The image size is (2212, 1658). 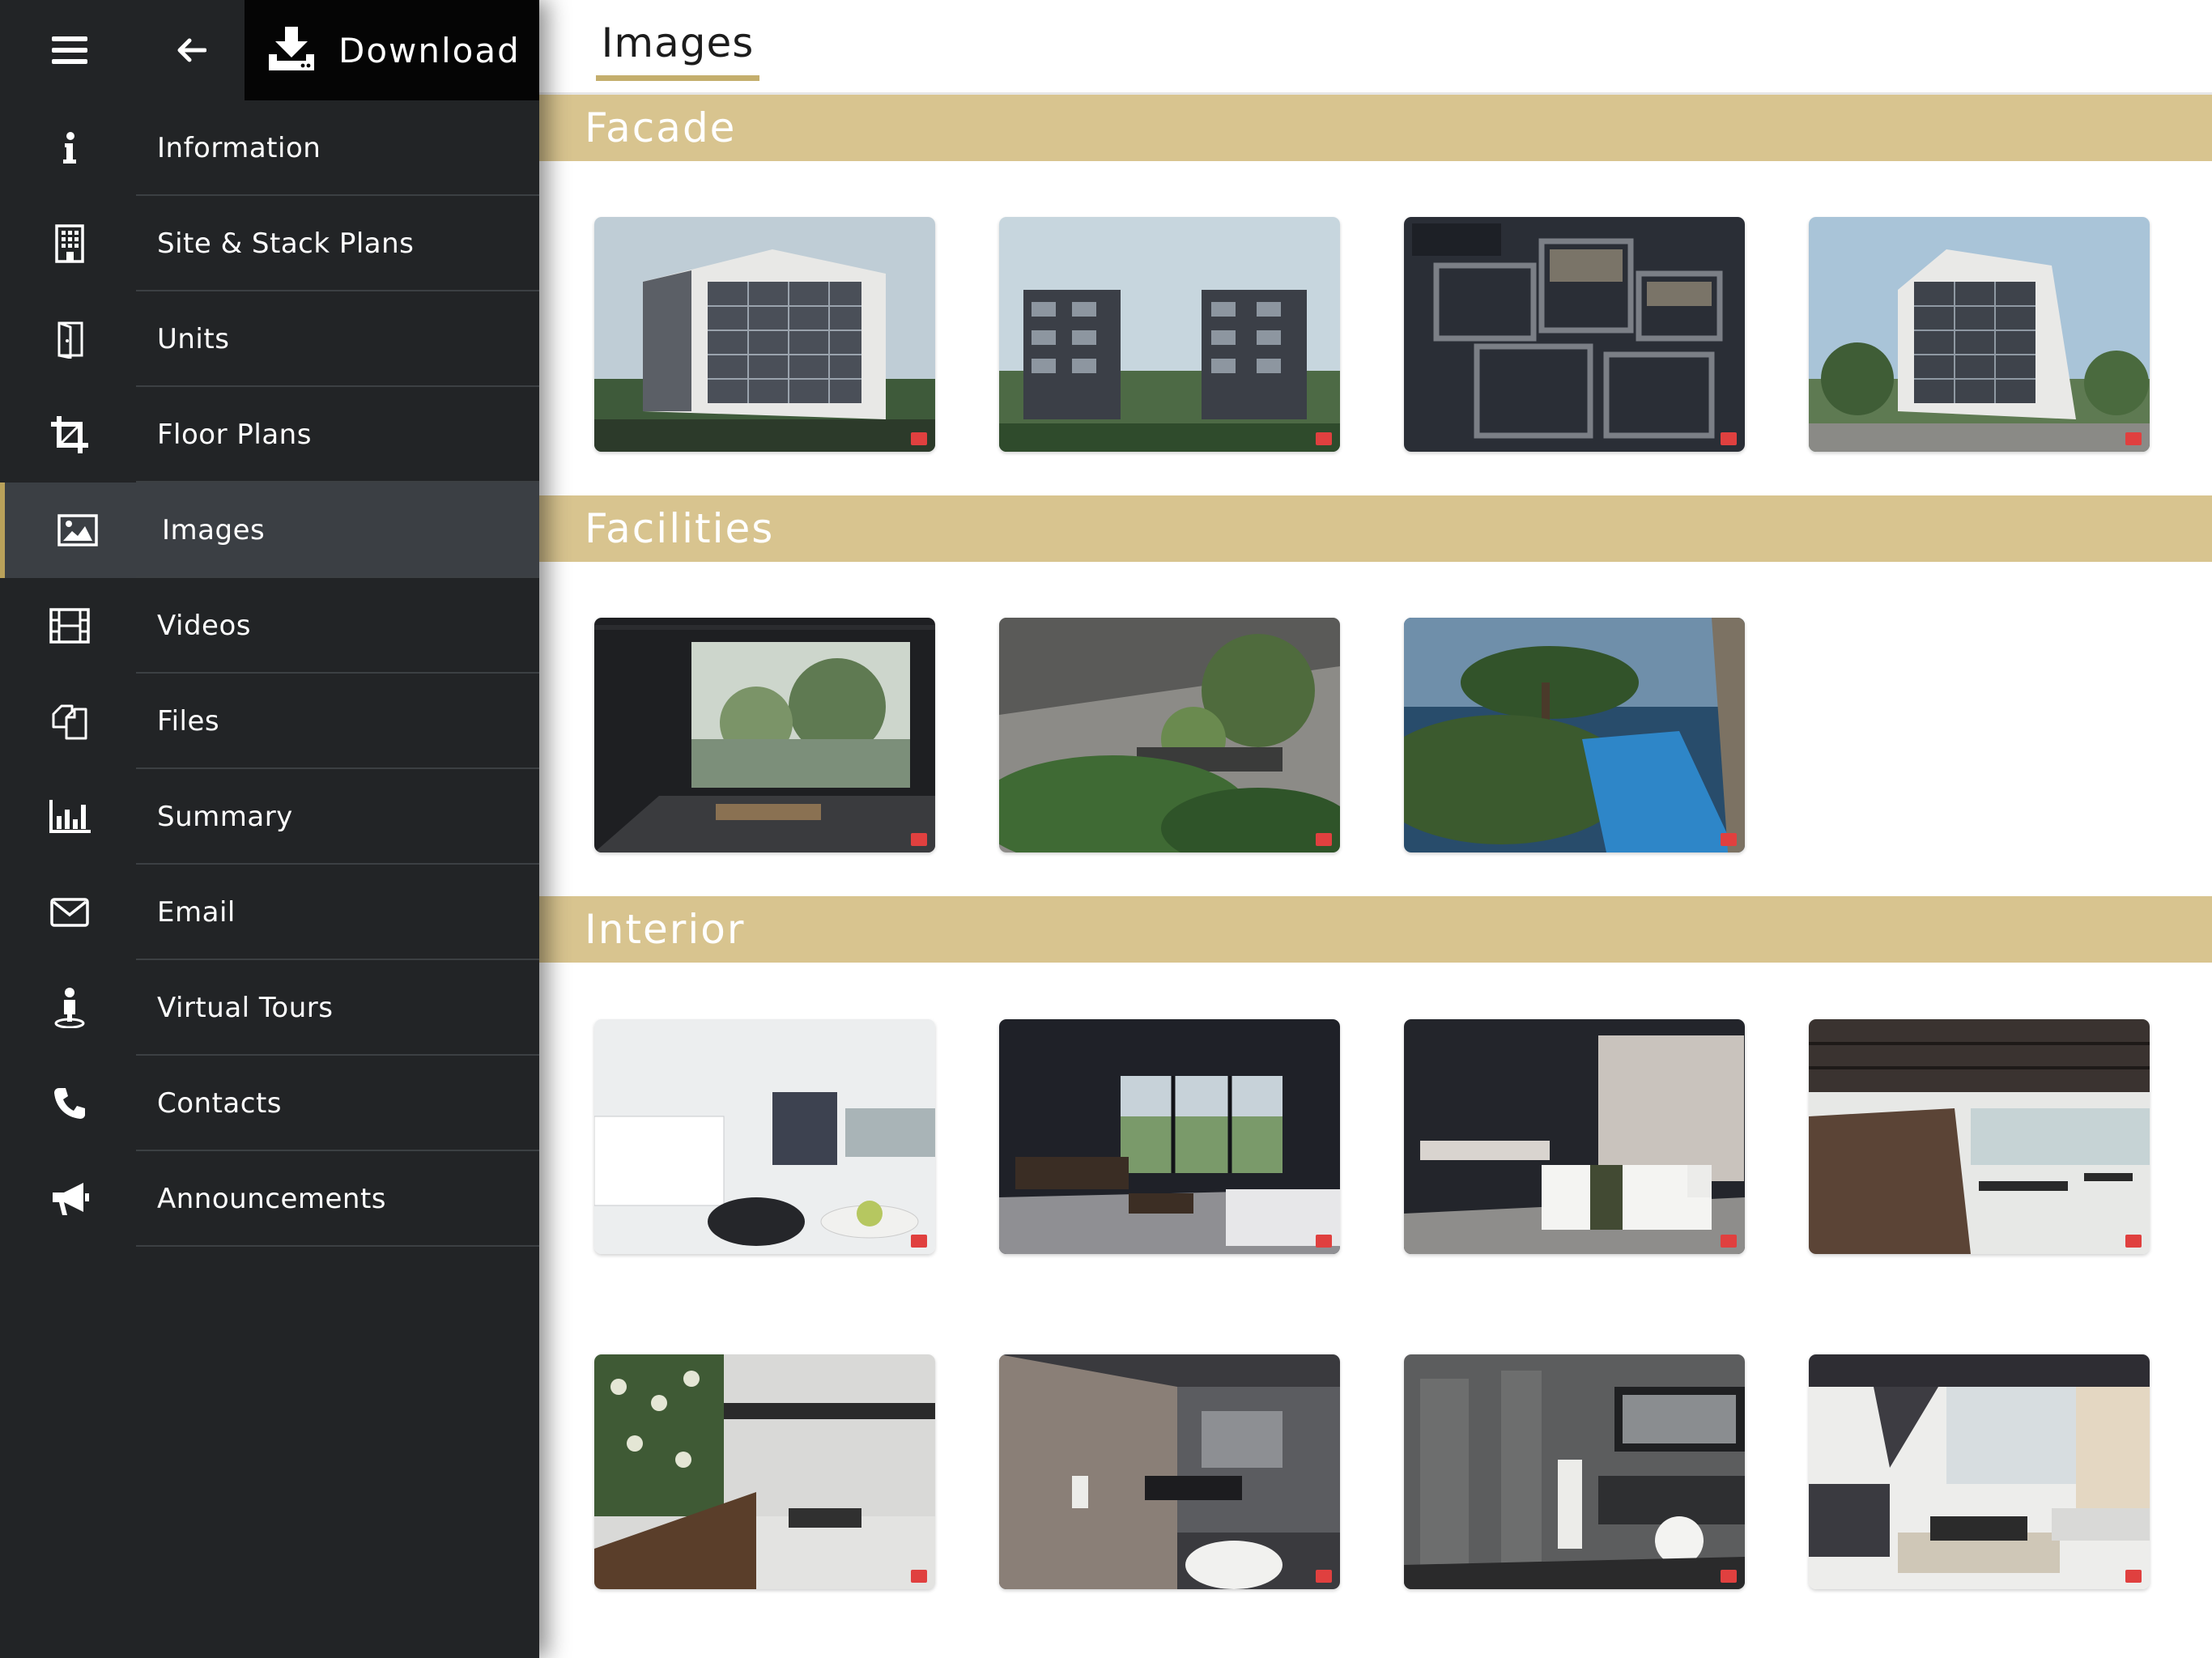 I want to click on sidebar-item-label: Announcements, so click(x=272, y=1199).